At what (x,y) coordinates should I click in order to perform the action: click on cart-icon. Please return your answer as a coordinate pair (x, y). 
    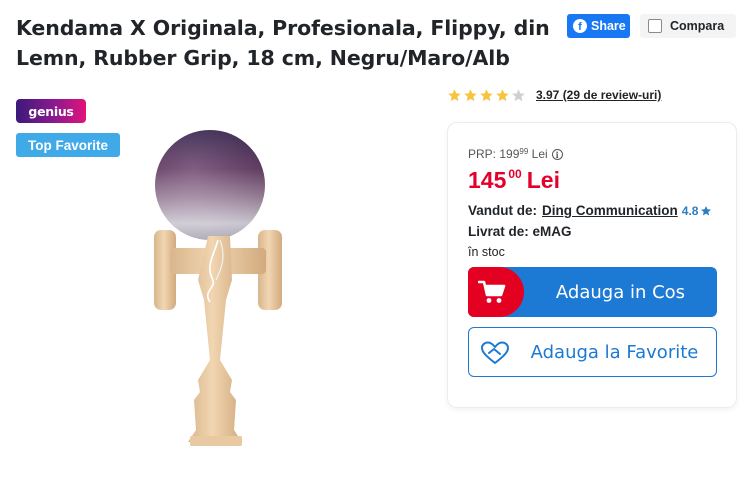
    Looking at the image, I should click on (492, 291).